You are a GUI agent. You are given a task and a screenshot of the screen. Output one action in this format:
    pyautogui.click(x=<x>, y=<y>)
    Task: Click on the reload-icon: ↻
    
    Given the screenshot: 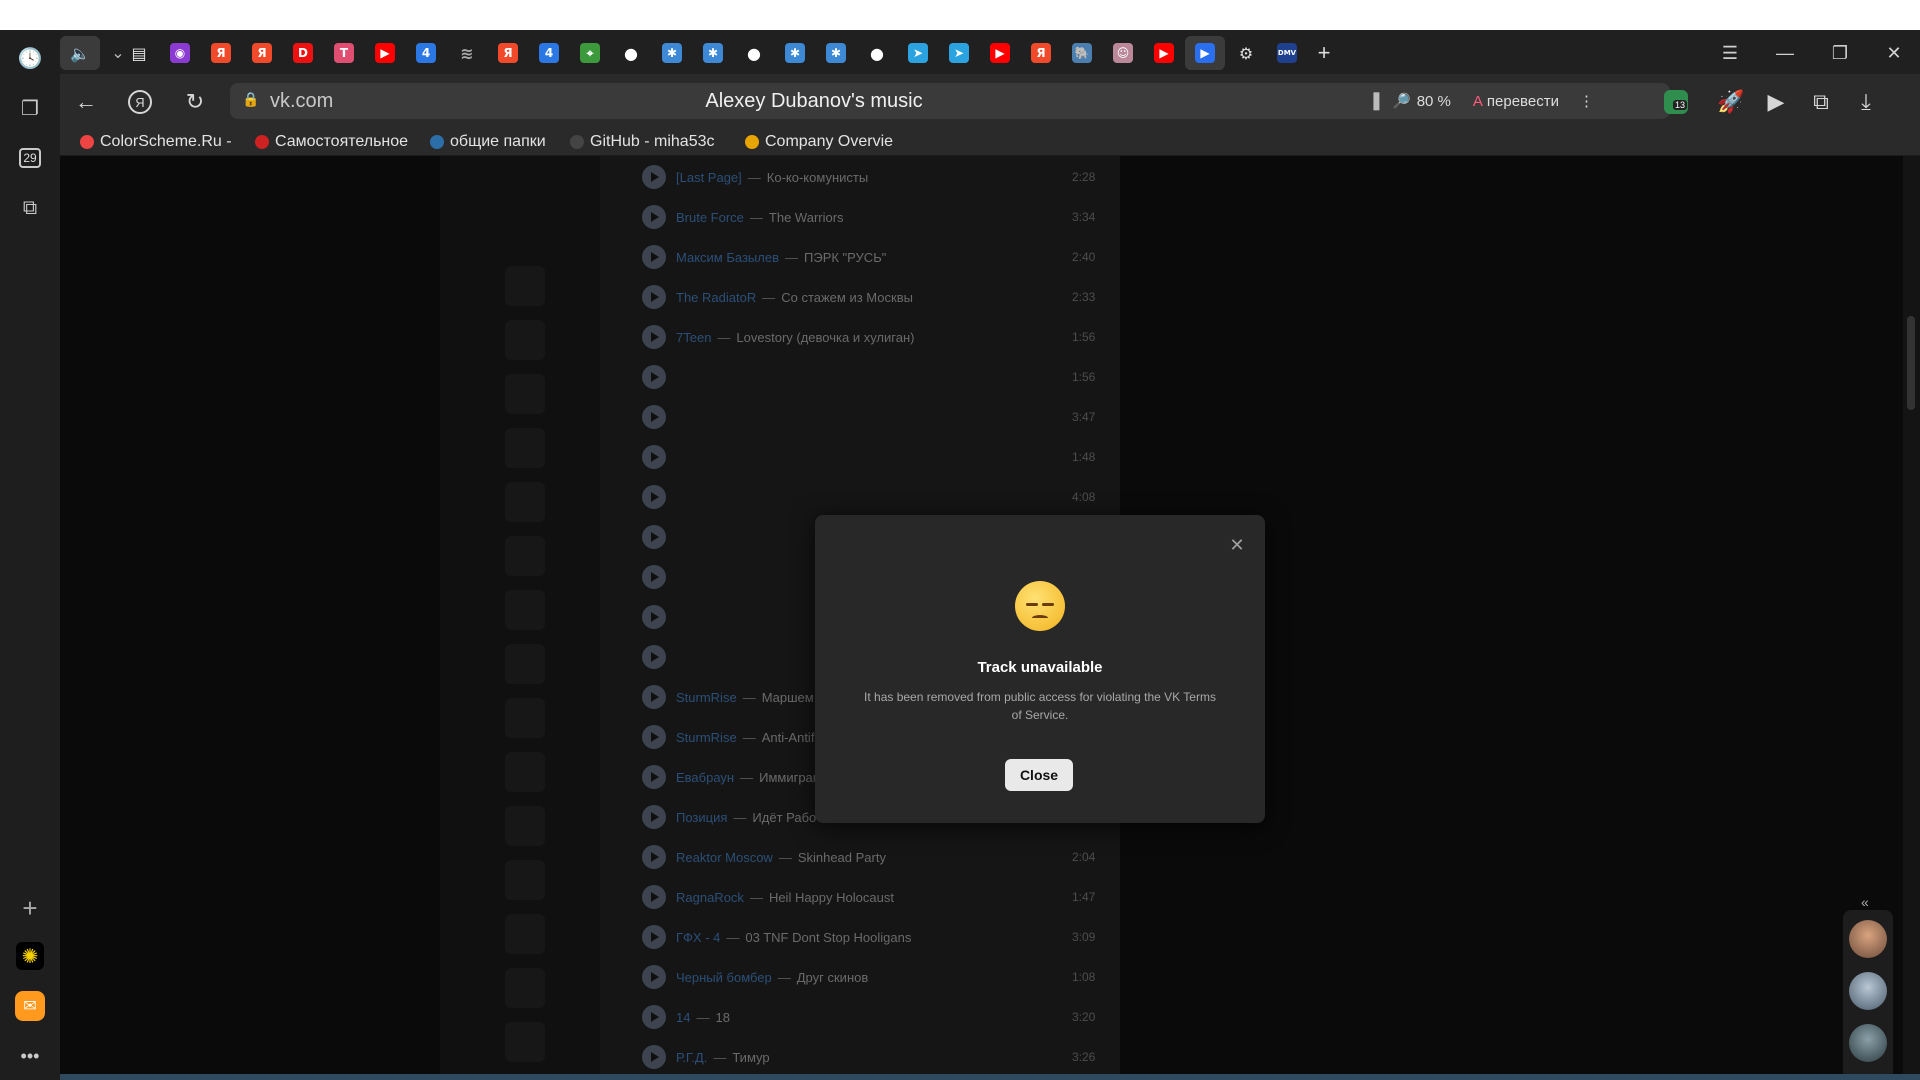 What is the action you would take?
    pyautogui.click(x=195, y=102)
    